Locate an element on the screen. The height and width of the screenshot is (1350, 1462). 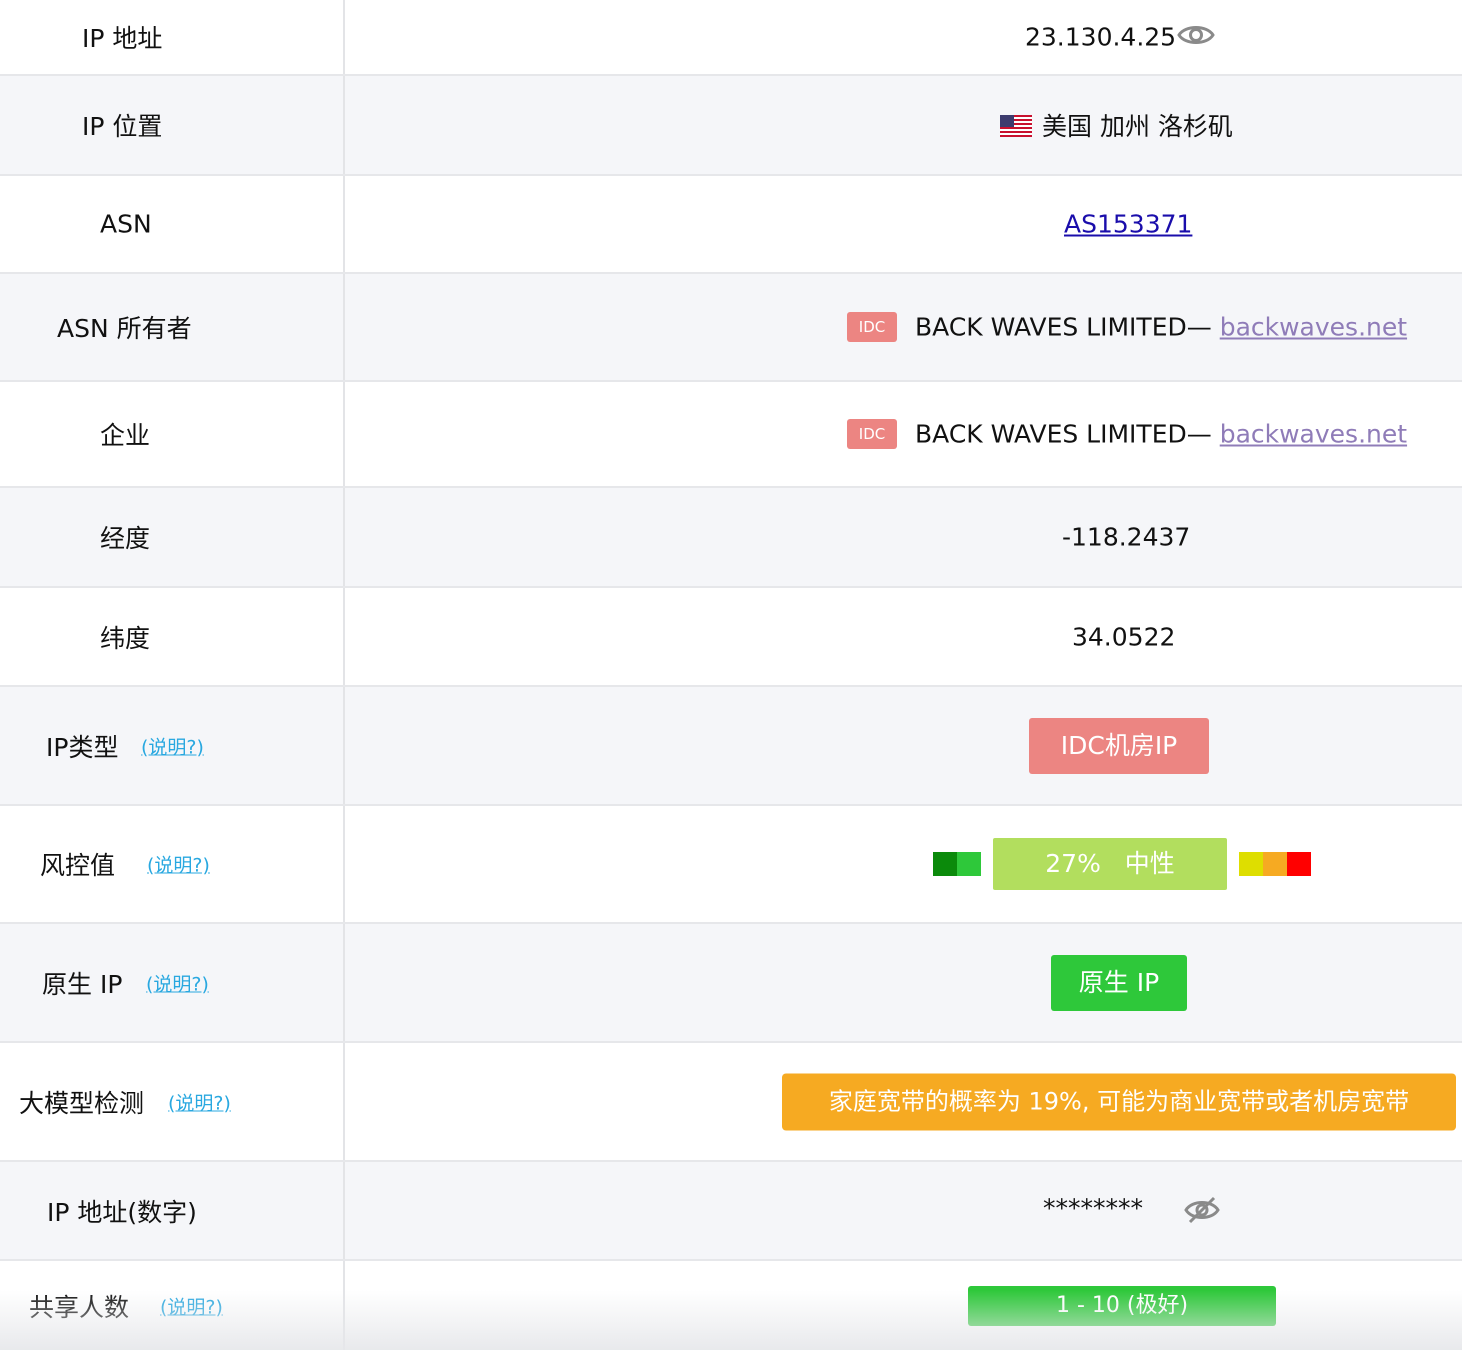
row-ip-numeric: IP 地址(数字) ******** is located at coordinates (731, 1211).